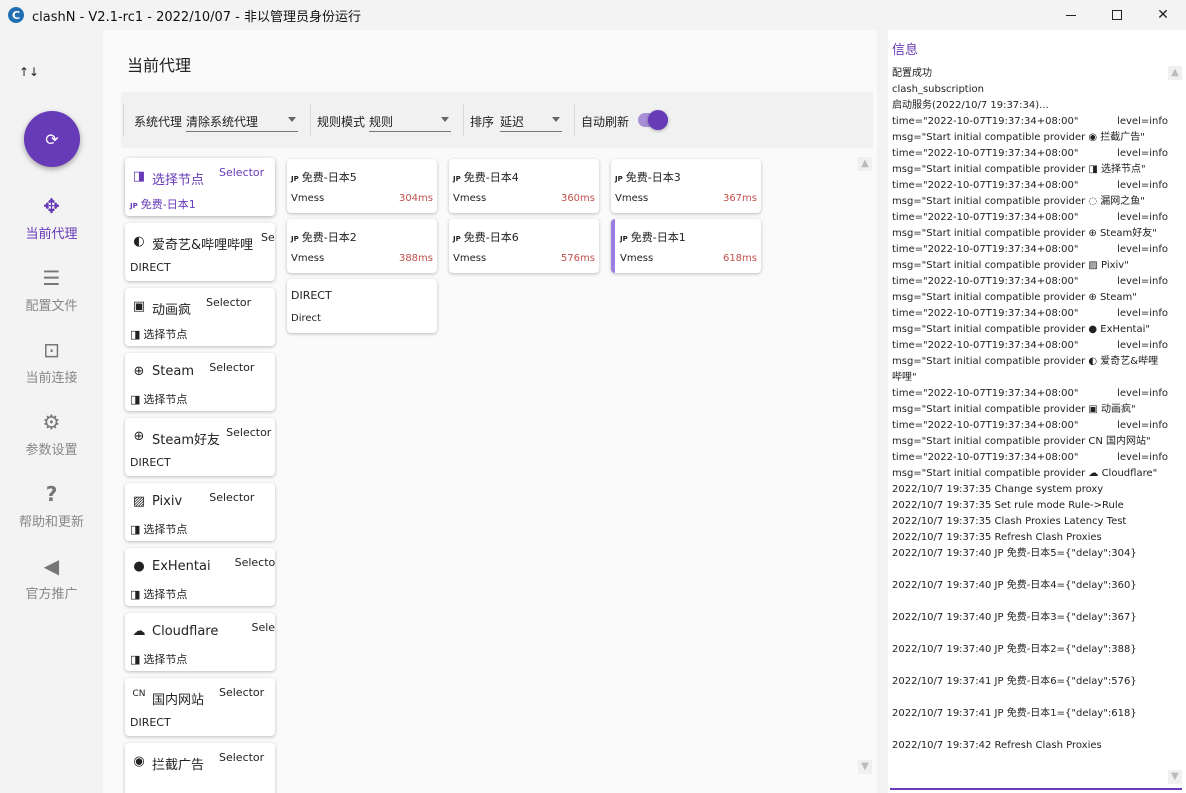  I want to click on proxy-name-label: 免费-日本3, so click(653, 177).